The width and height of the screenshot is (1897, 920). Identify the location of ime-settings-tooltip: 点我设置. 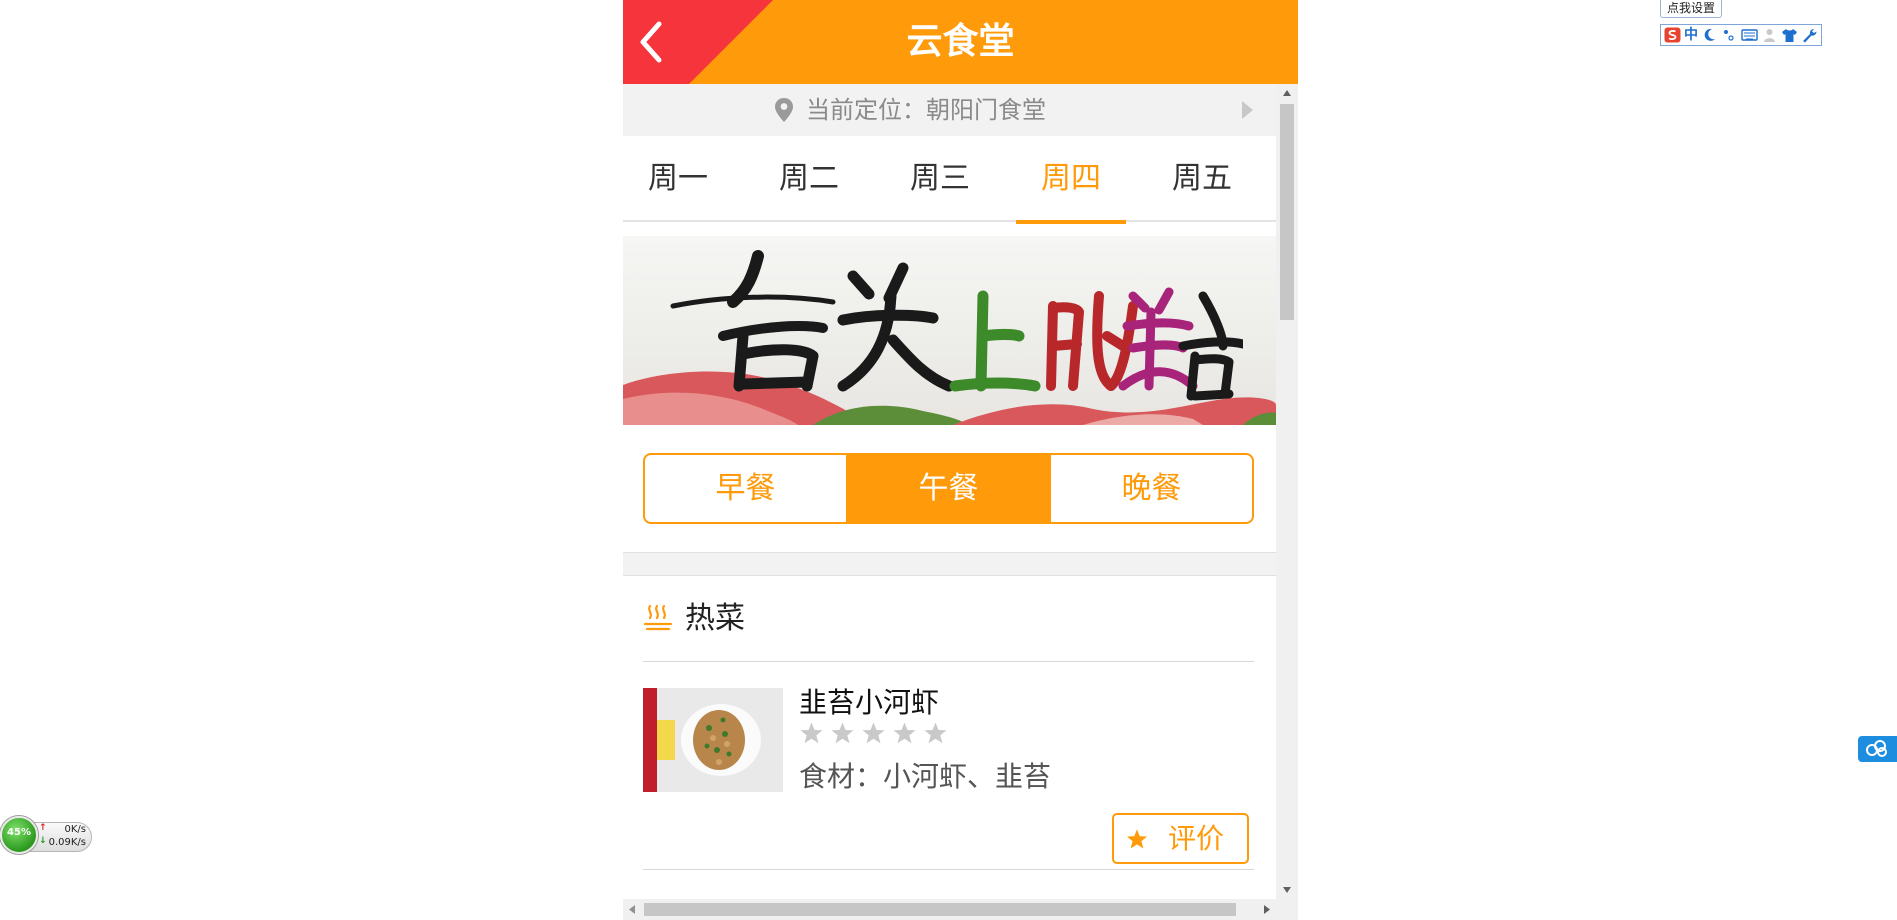
(1691, 9).